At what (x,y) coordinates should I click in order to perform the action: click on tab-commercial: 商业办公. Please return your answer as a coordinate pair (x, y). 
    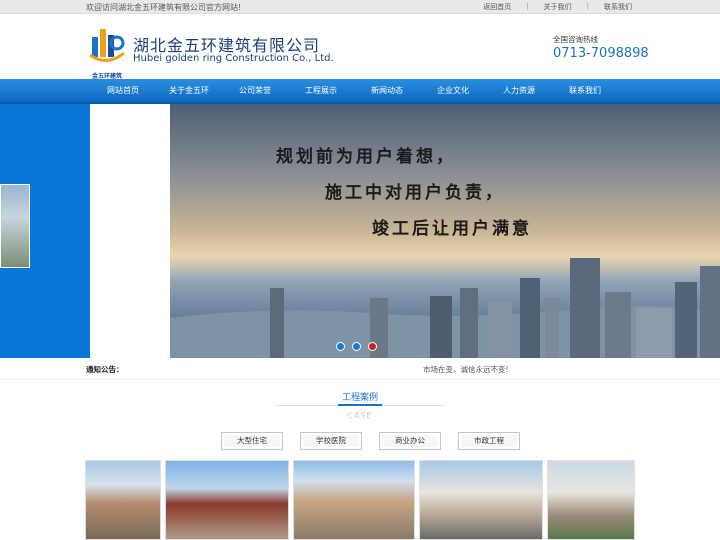
    Looking at the image, I should click on (410, 441).